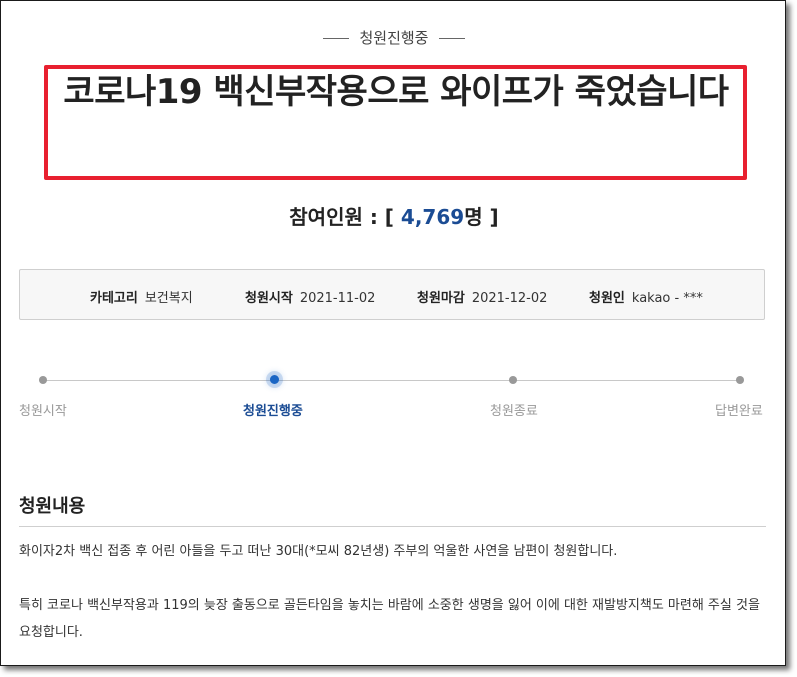  I want to click on progress-track, so click(392, 380).